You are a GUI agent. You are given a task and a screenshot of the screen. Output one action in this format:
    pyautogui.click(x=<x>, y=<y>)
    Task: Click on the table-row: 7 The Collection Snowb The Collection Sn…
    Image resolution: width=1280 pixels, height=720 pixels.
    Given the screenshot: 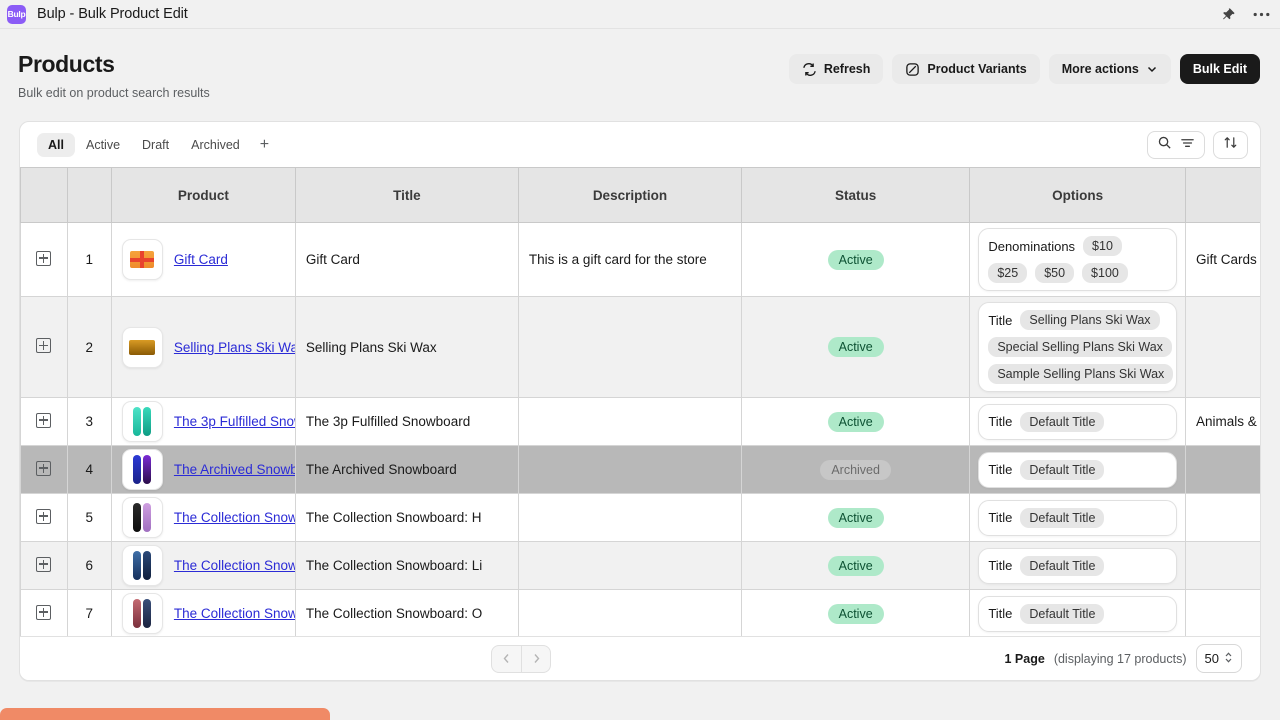 What is the action you would take?
    pyautogui.click(x=640, y=612)
    